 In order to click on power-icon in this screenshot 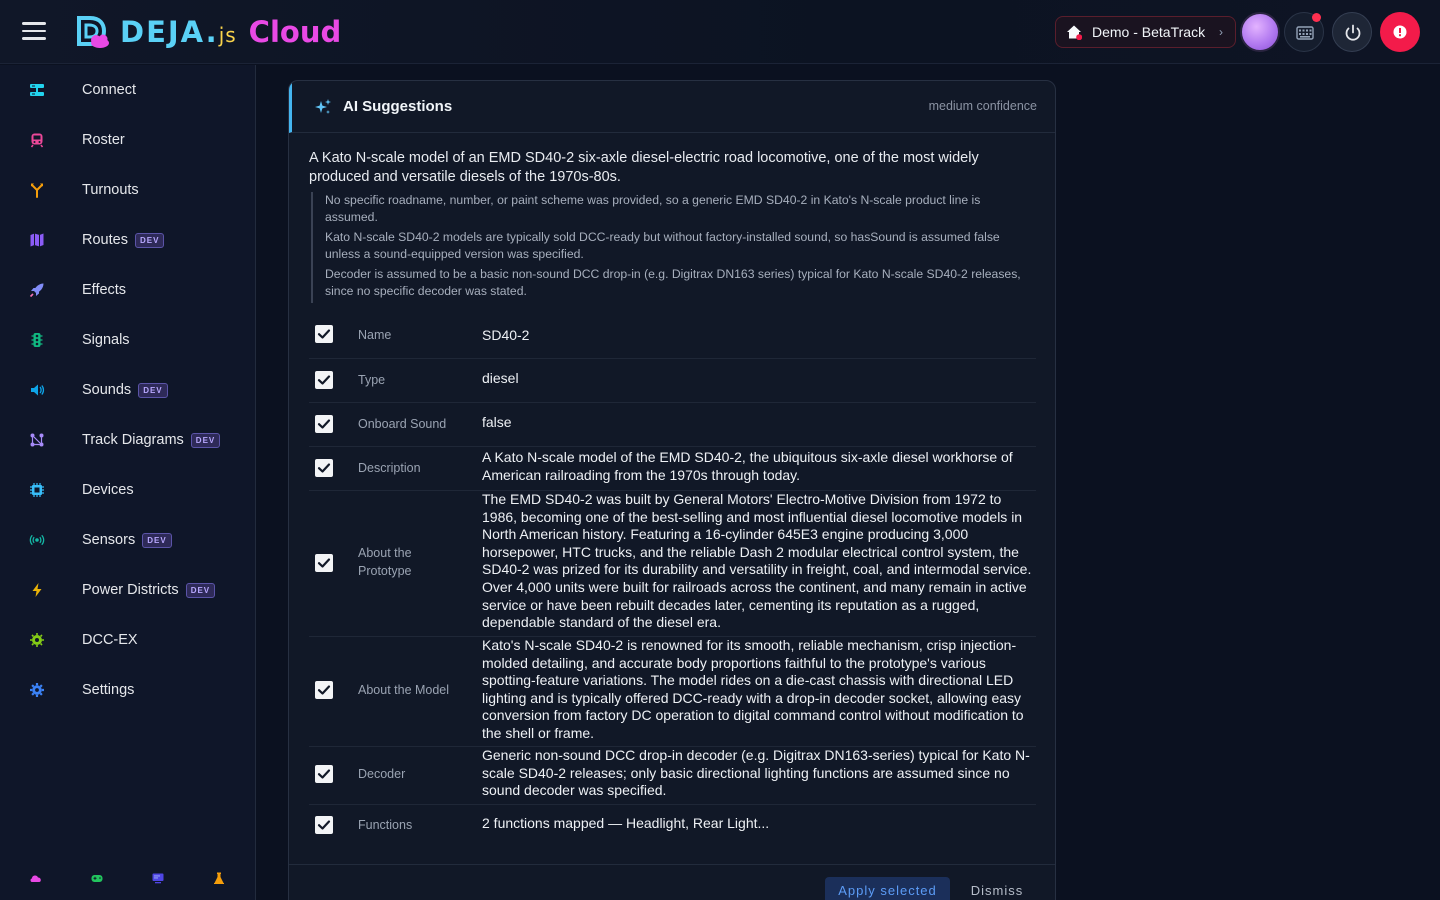, I will do `click(1353, 32)`.